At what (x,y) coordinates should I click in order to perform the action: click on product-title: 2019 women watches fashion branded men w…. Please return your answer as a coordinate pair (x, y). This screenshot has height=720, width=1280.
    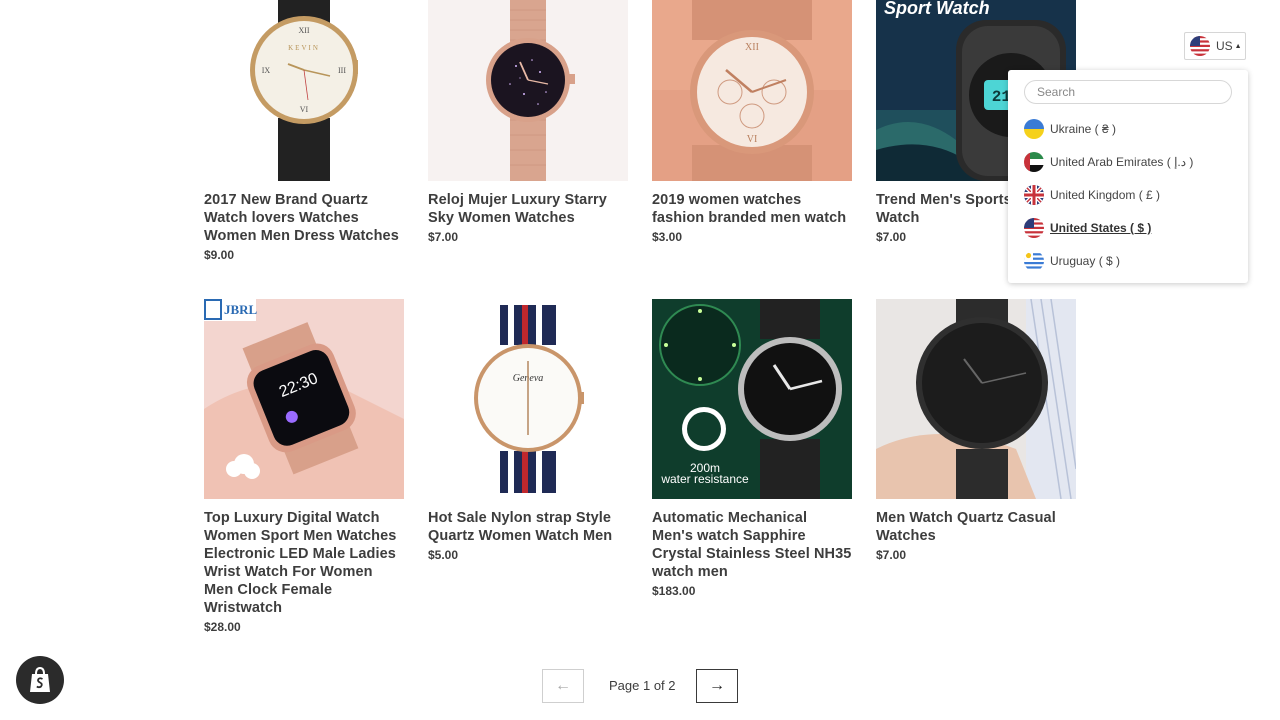
    Looking at the image, I should click on (752, 209).